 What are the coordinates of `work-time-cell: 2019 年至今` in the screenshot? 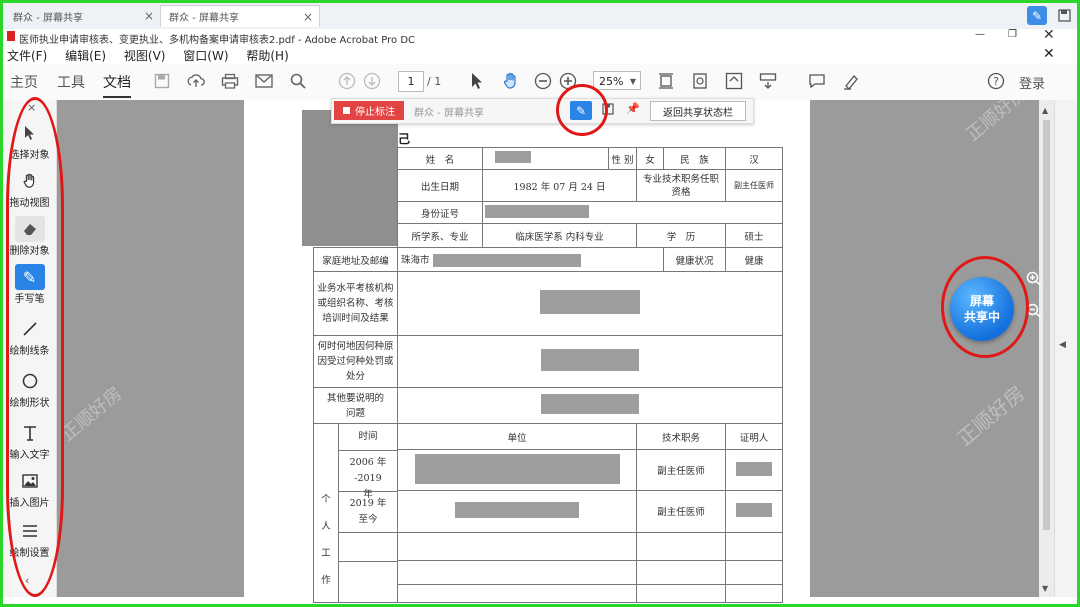 It's located at (368, 512).